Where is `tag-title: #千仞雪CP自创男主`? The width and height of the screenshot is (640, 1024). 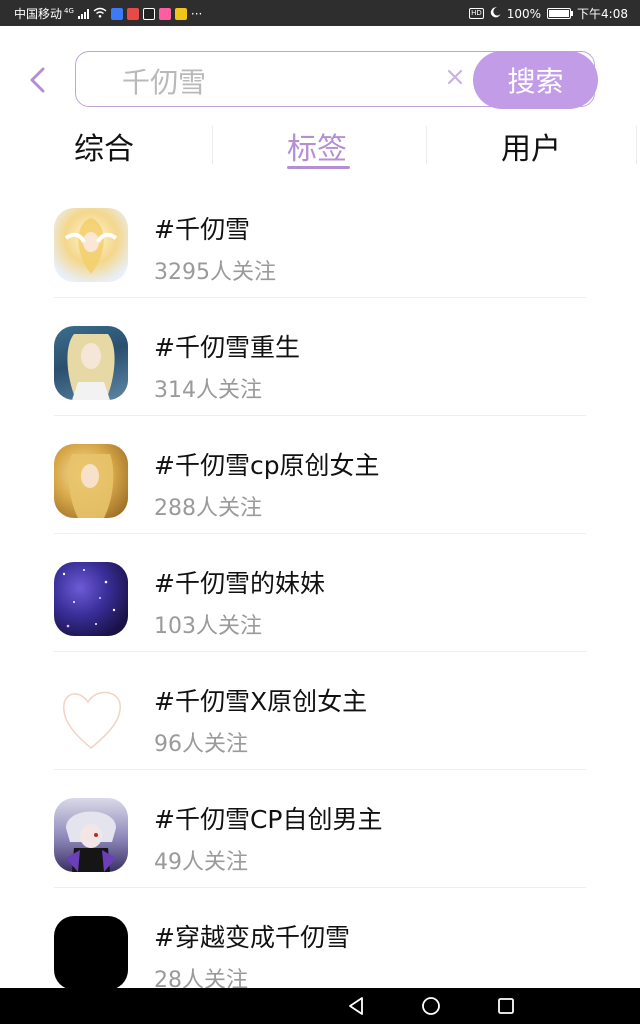 tag-title: #千仞雪CP自创男主 is located at coordinates (268, 819).